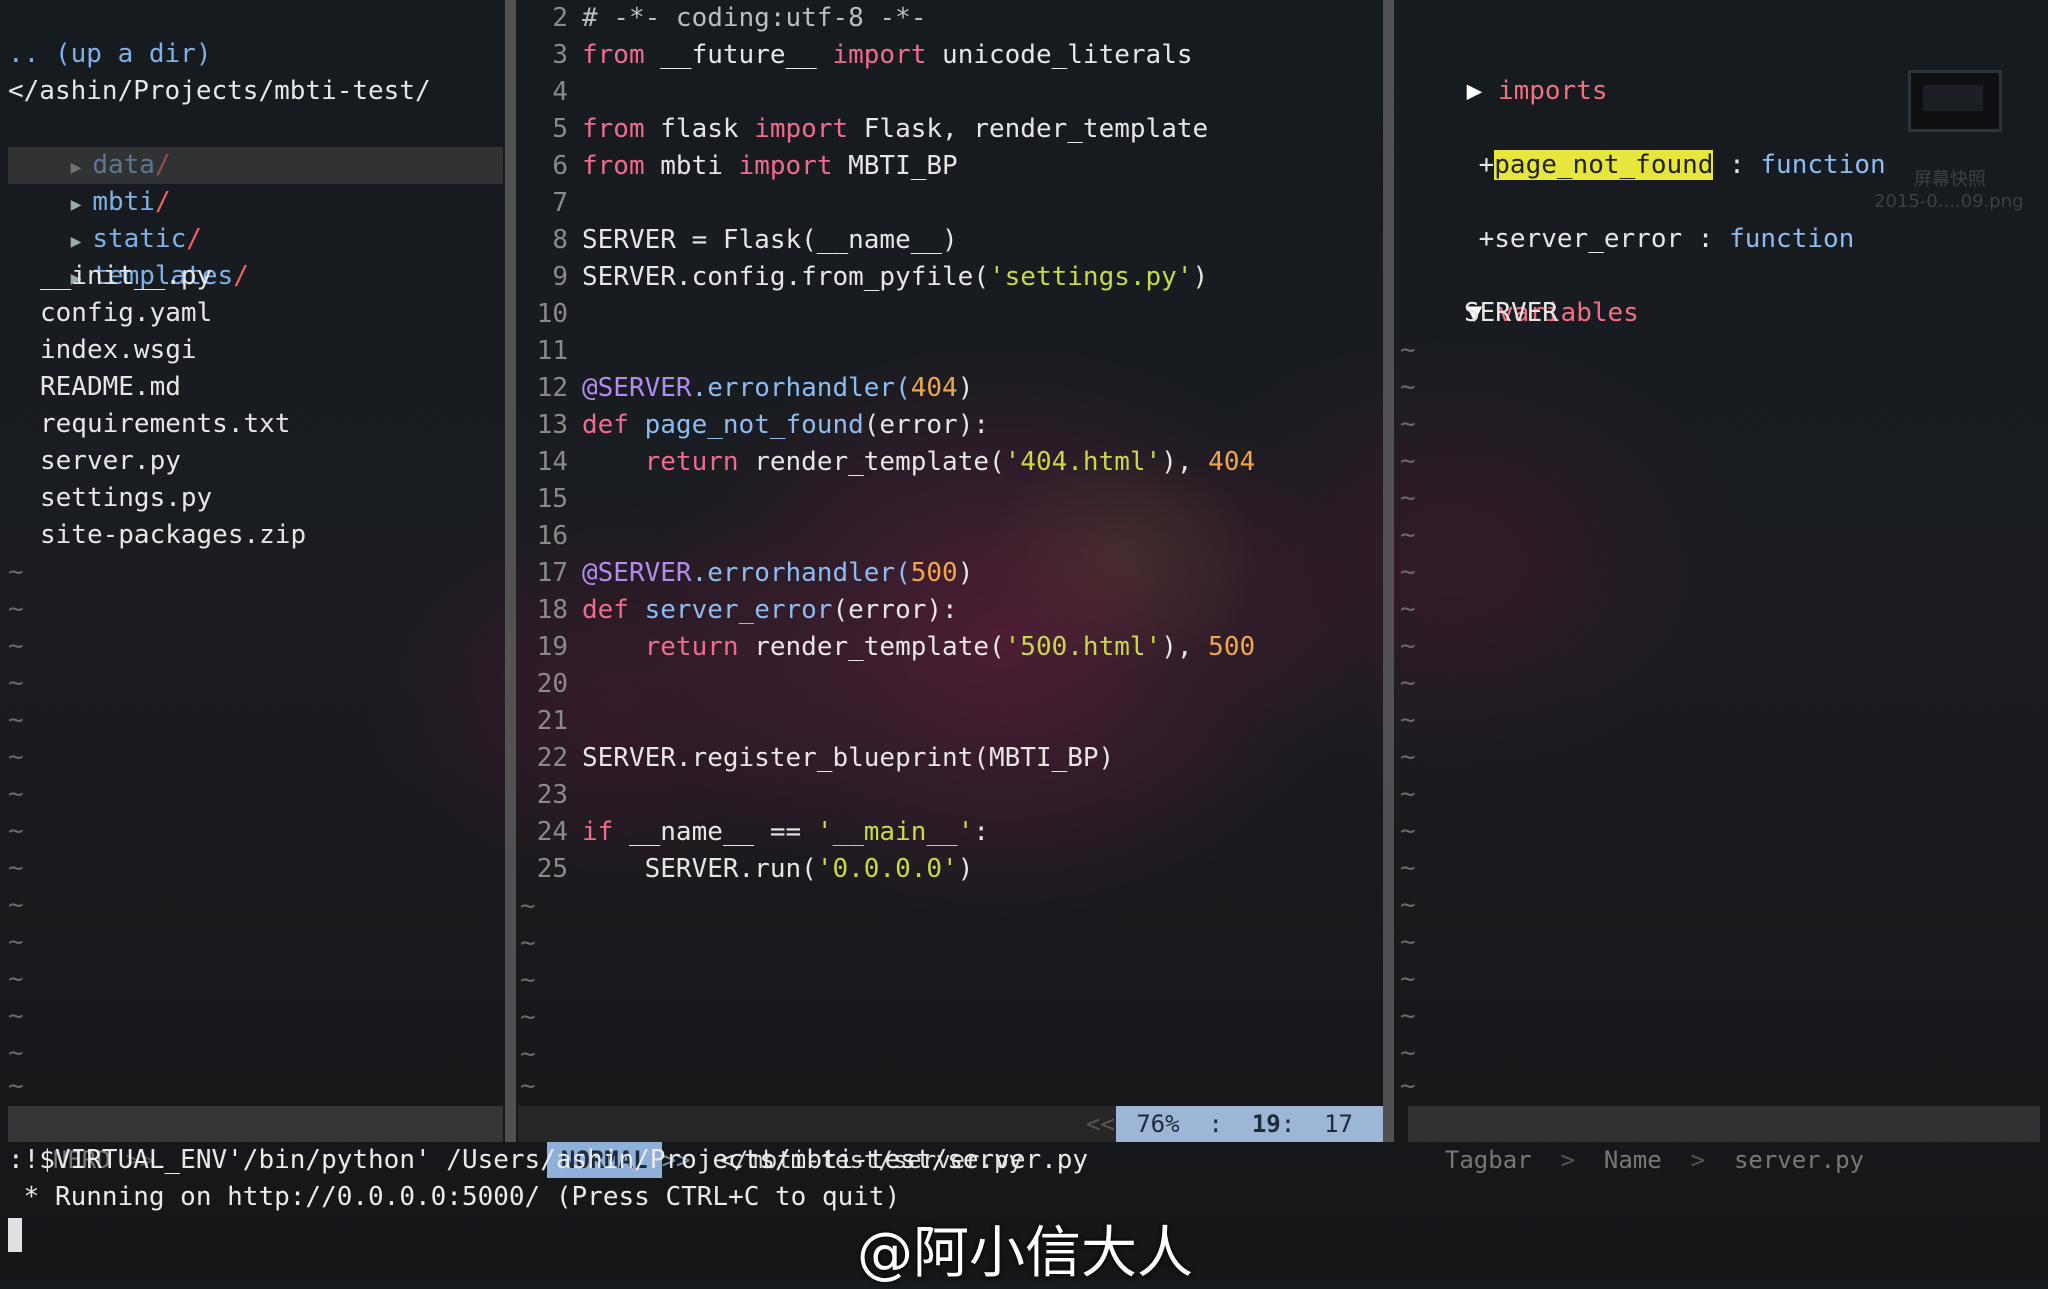 The image size is (2048, 1289). What do you see at coordinates (255, 182) in the screenshot?
I see `tree-dir-mbti: ▶ mbti/` at bounding box center [255, 182].